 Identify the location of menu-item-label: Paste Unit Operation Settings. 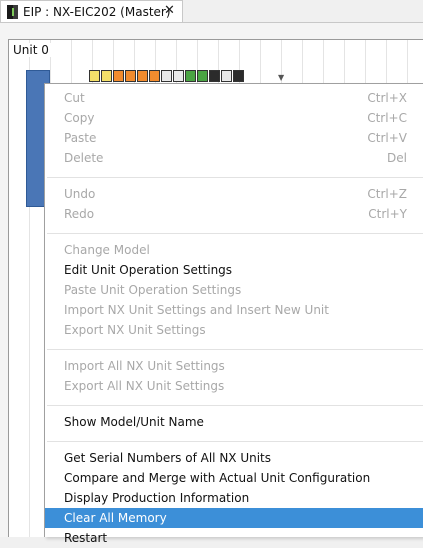
(153, 290).